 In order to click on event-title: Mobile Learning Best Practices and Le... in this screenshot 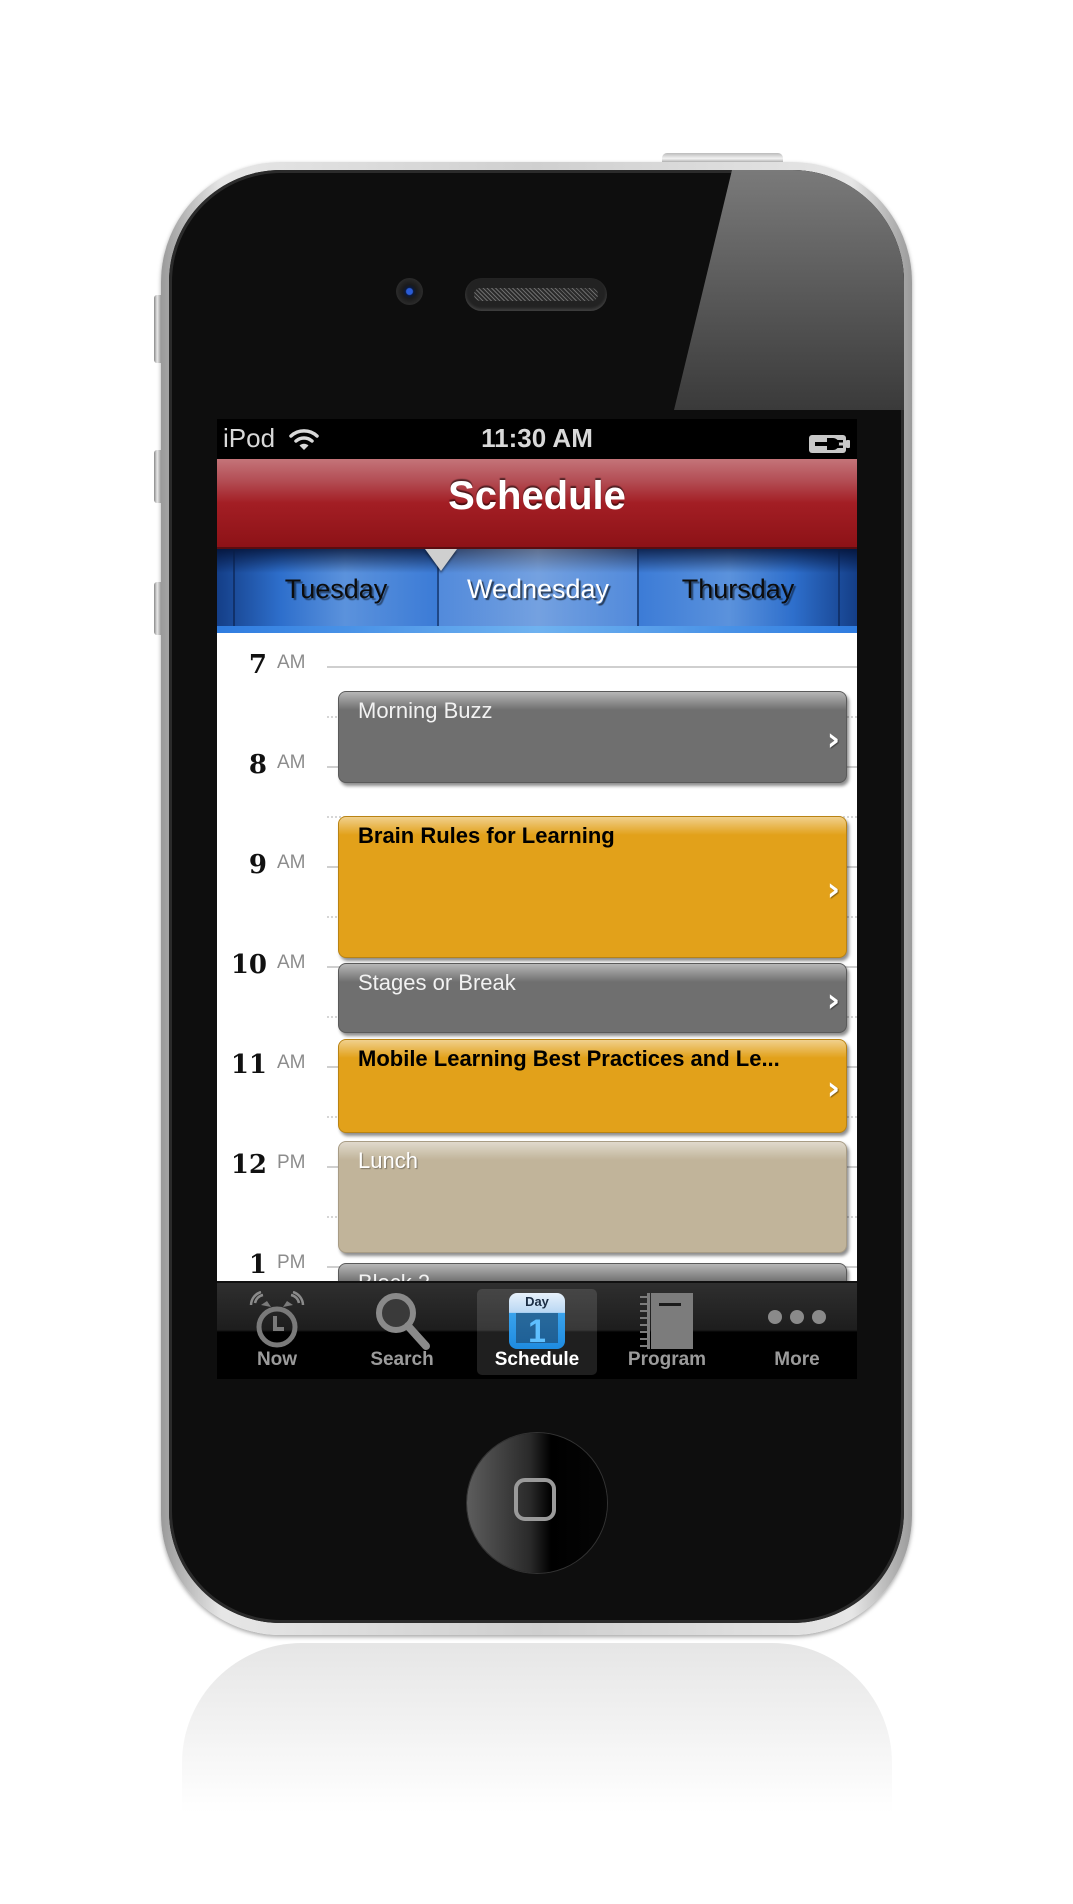, I will do `click(569, 1058)`.